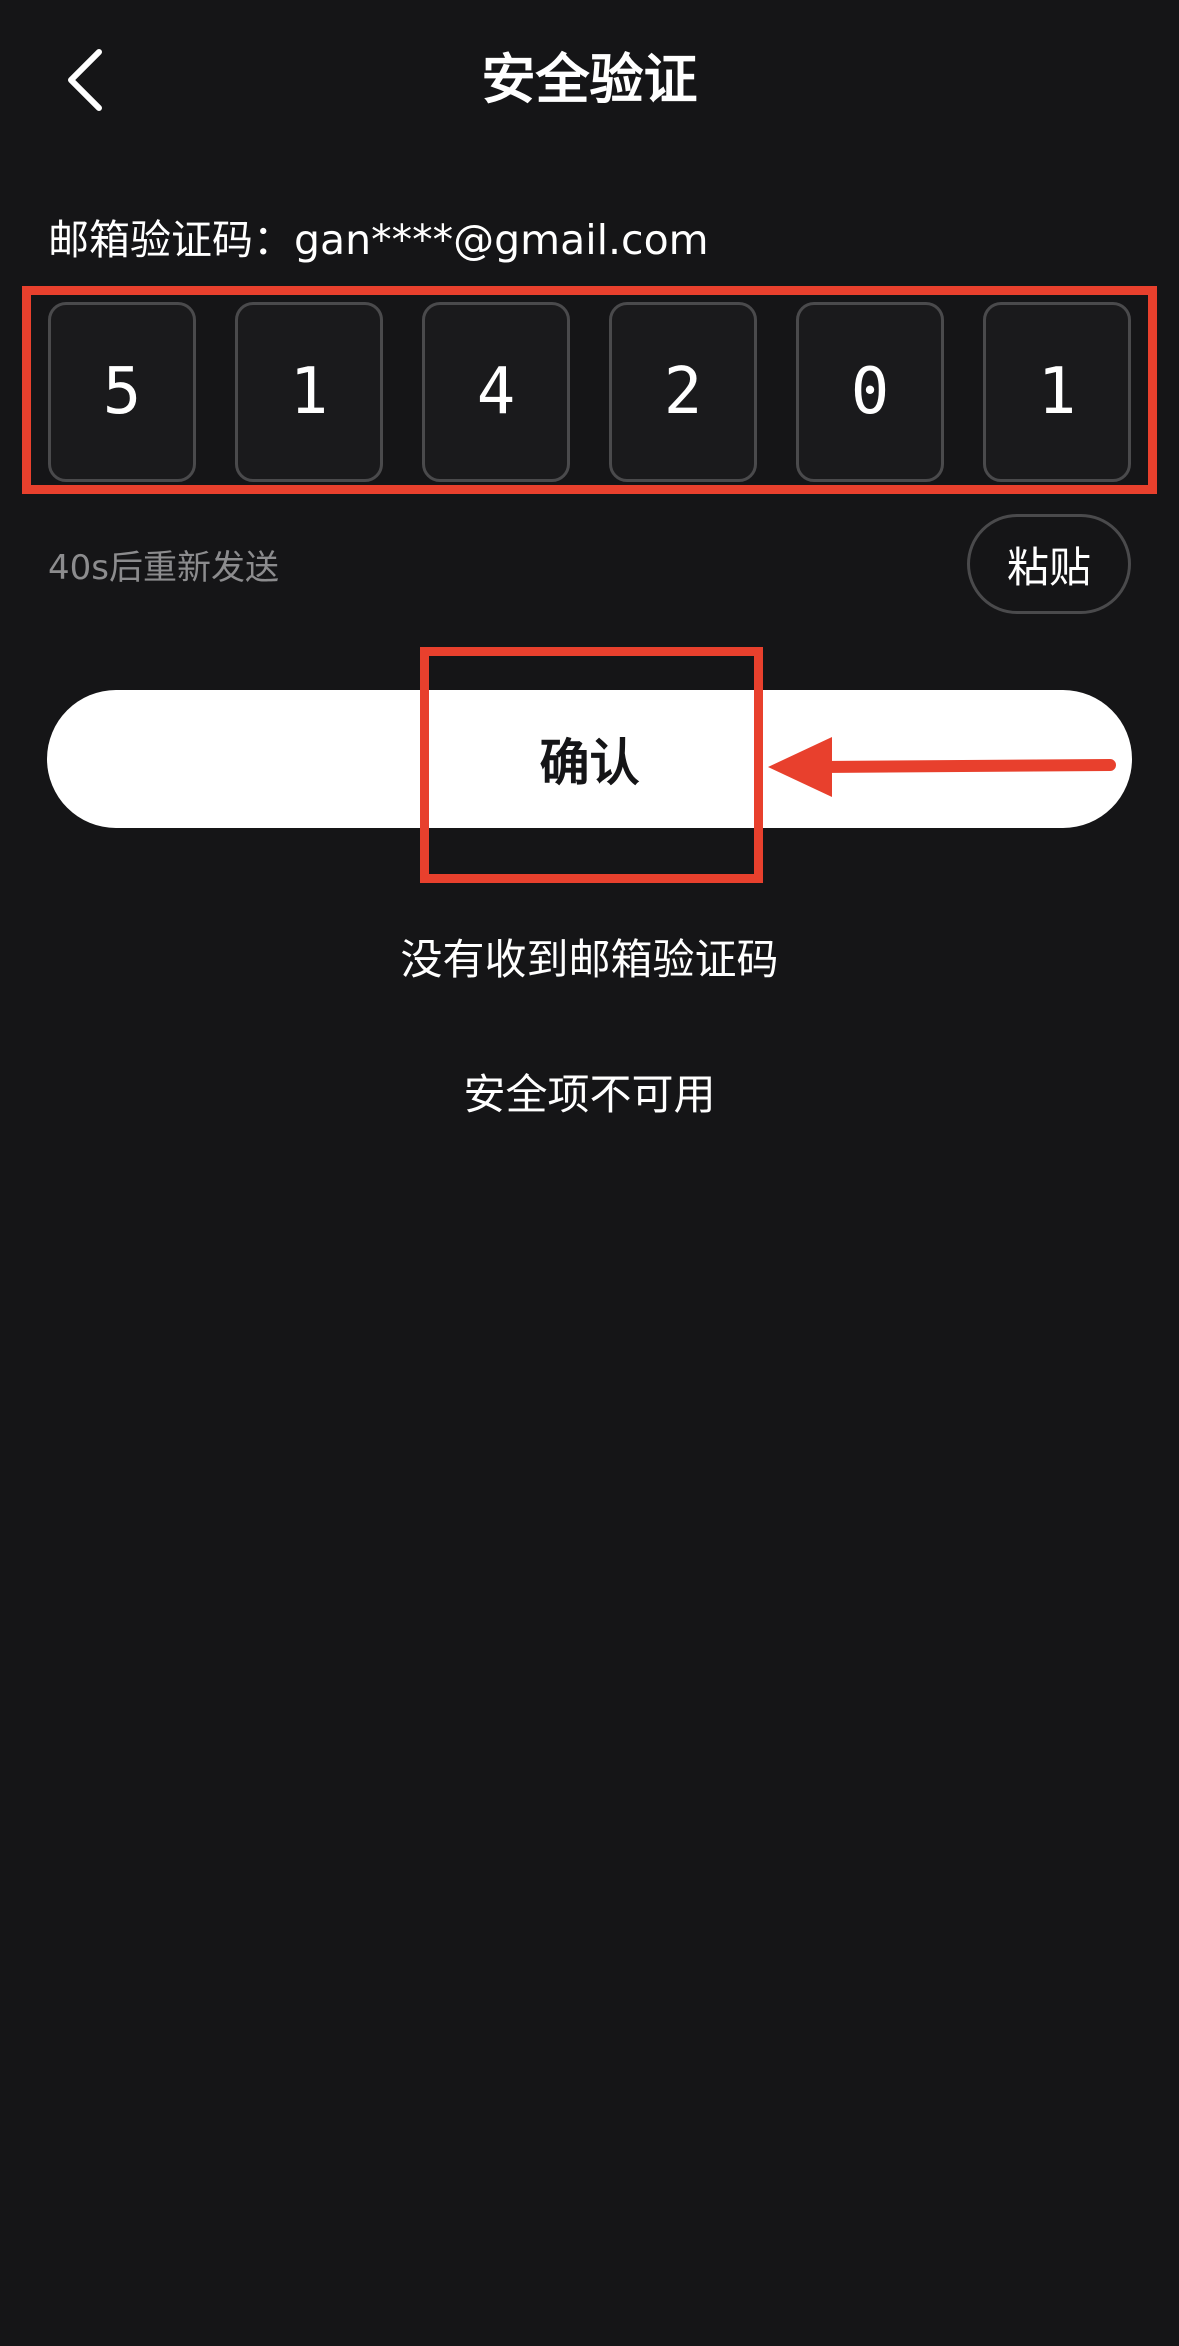 This screenshot has width=1179, height=2346. What do you see at coordinates (122, 392) in the screenshot?
I see `code-digit-1: 5` at bounding box center [122, 392].